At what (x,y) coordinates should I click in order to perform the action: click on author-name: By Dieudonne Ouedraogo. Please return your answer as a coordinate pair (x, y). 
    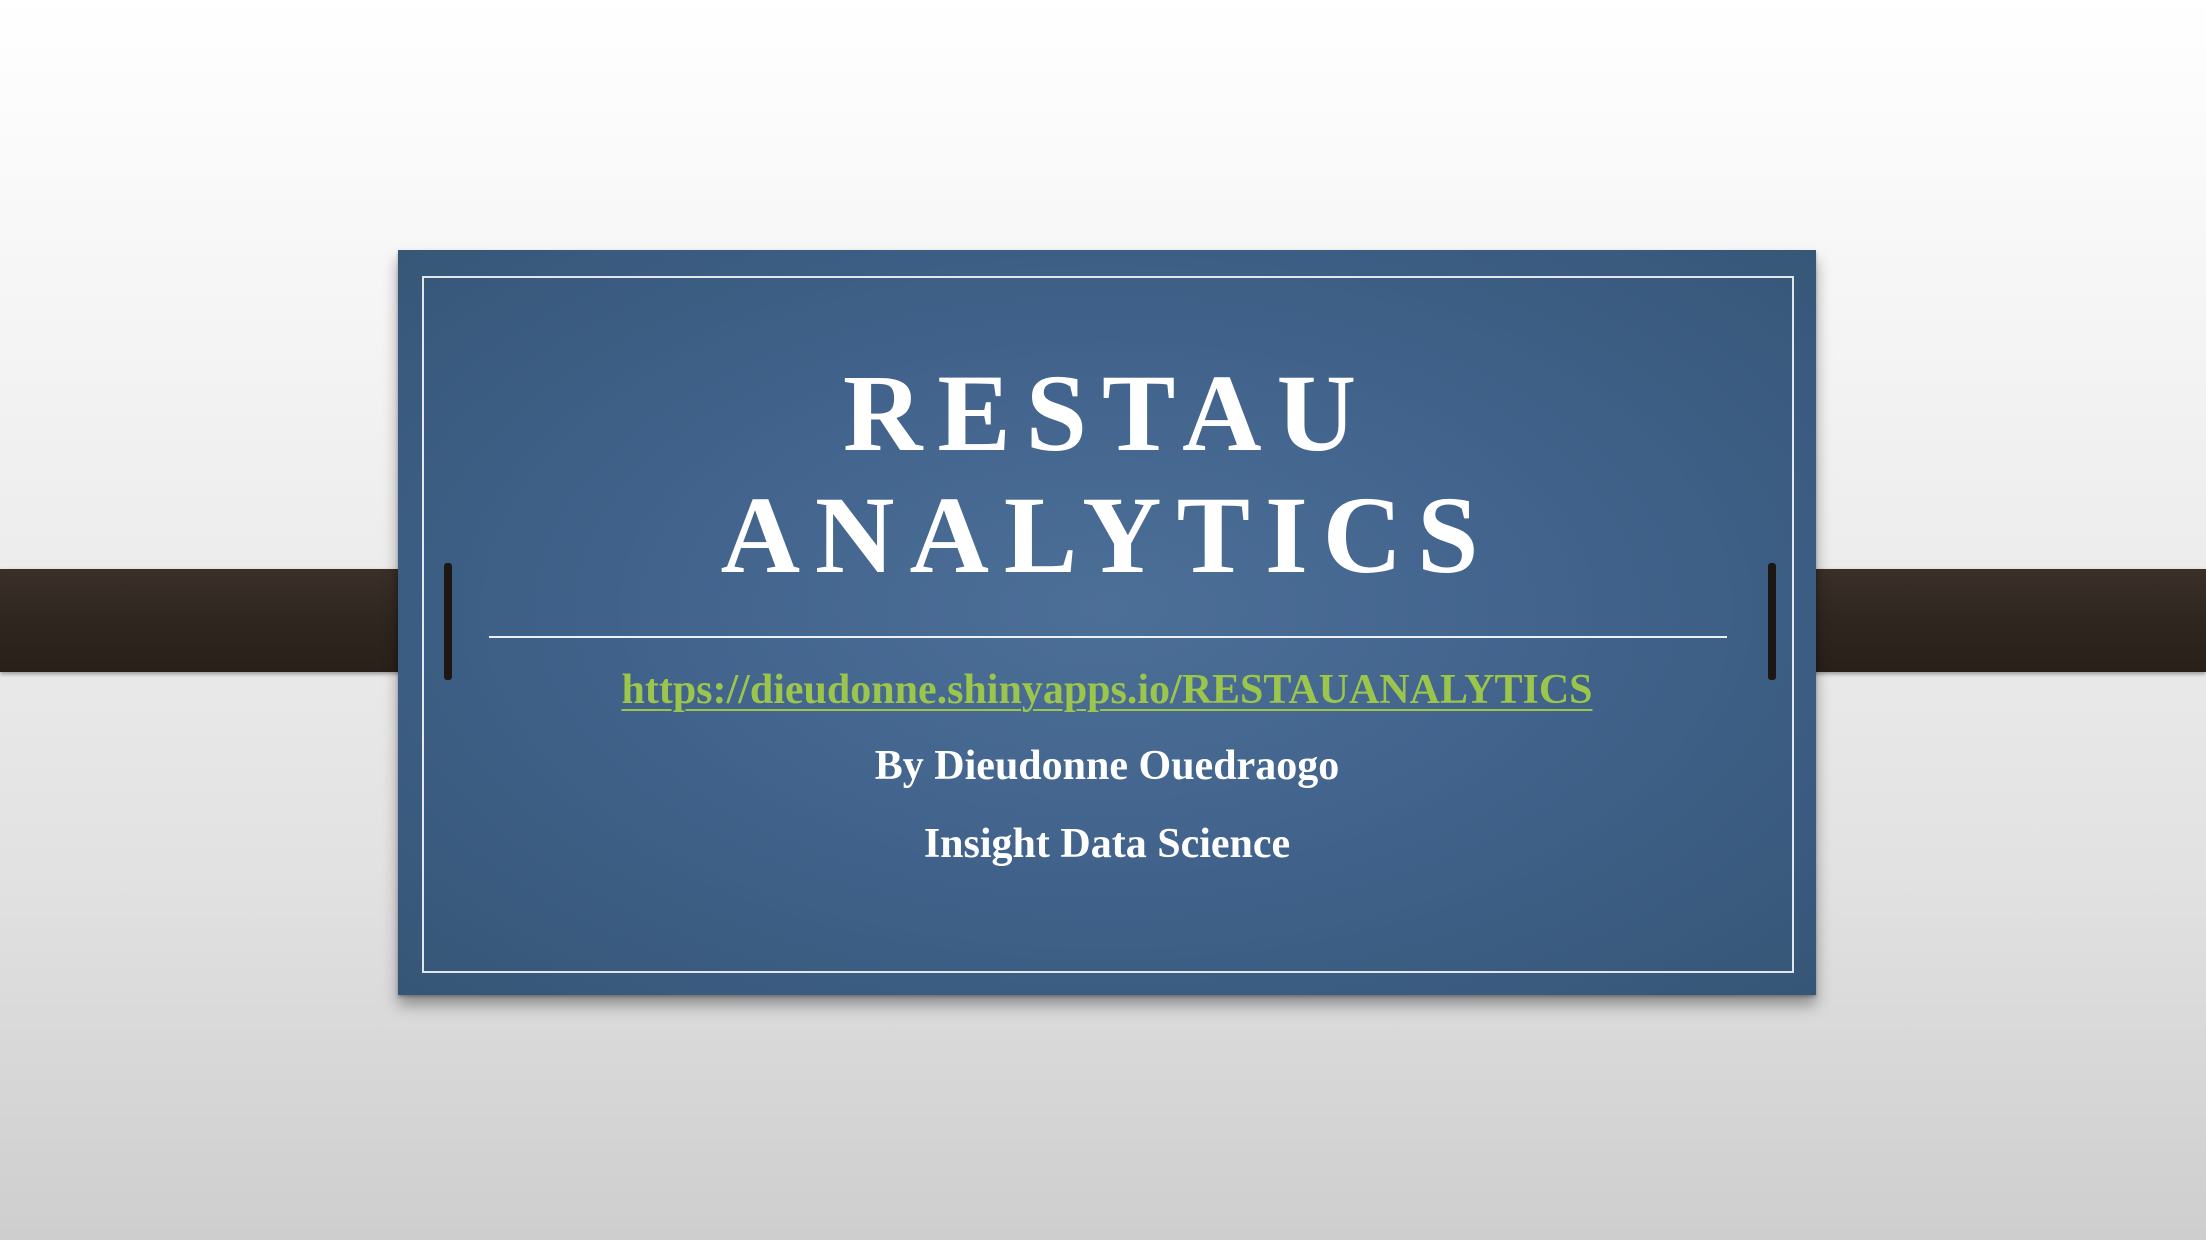
    Looking at the image, I should click on (1107, 766).